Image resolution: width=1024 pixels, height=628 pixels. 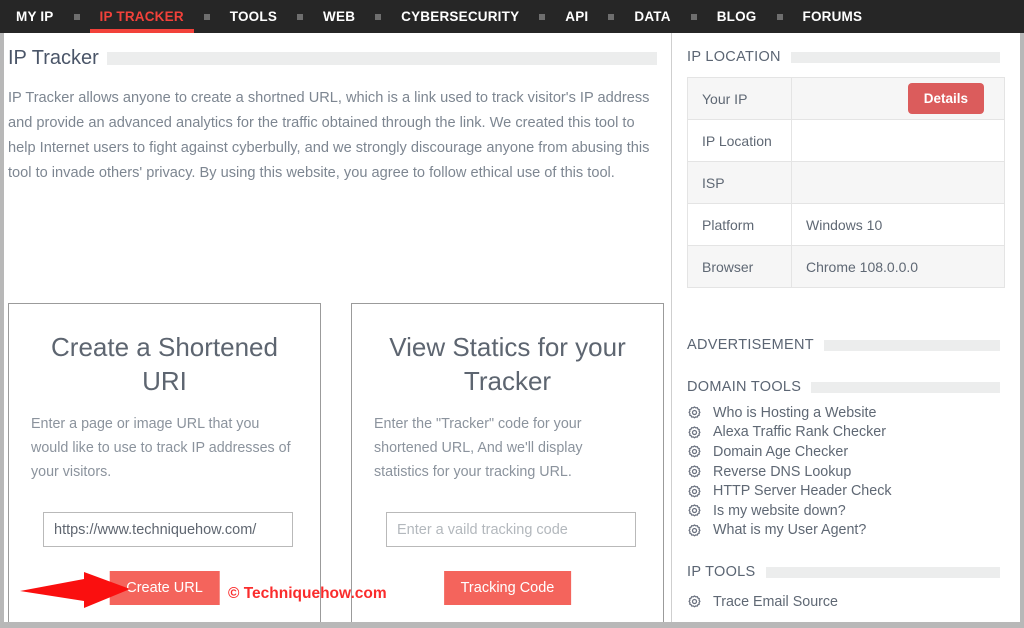 I want to click on nav-item-forums: FORUMS, so click(x=833, y=16).